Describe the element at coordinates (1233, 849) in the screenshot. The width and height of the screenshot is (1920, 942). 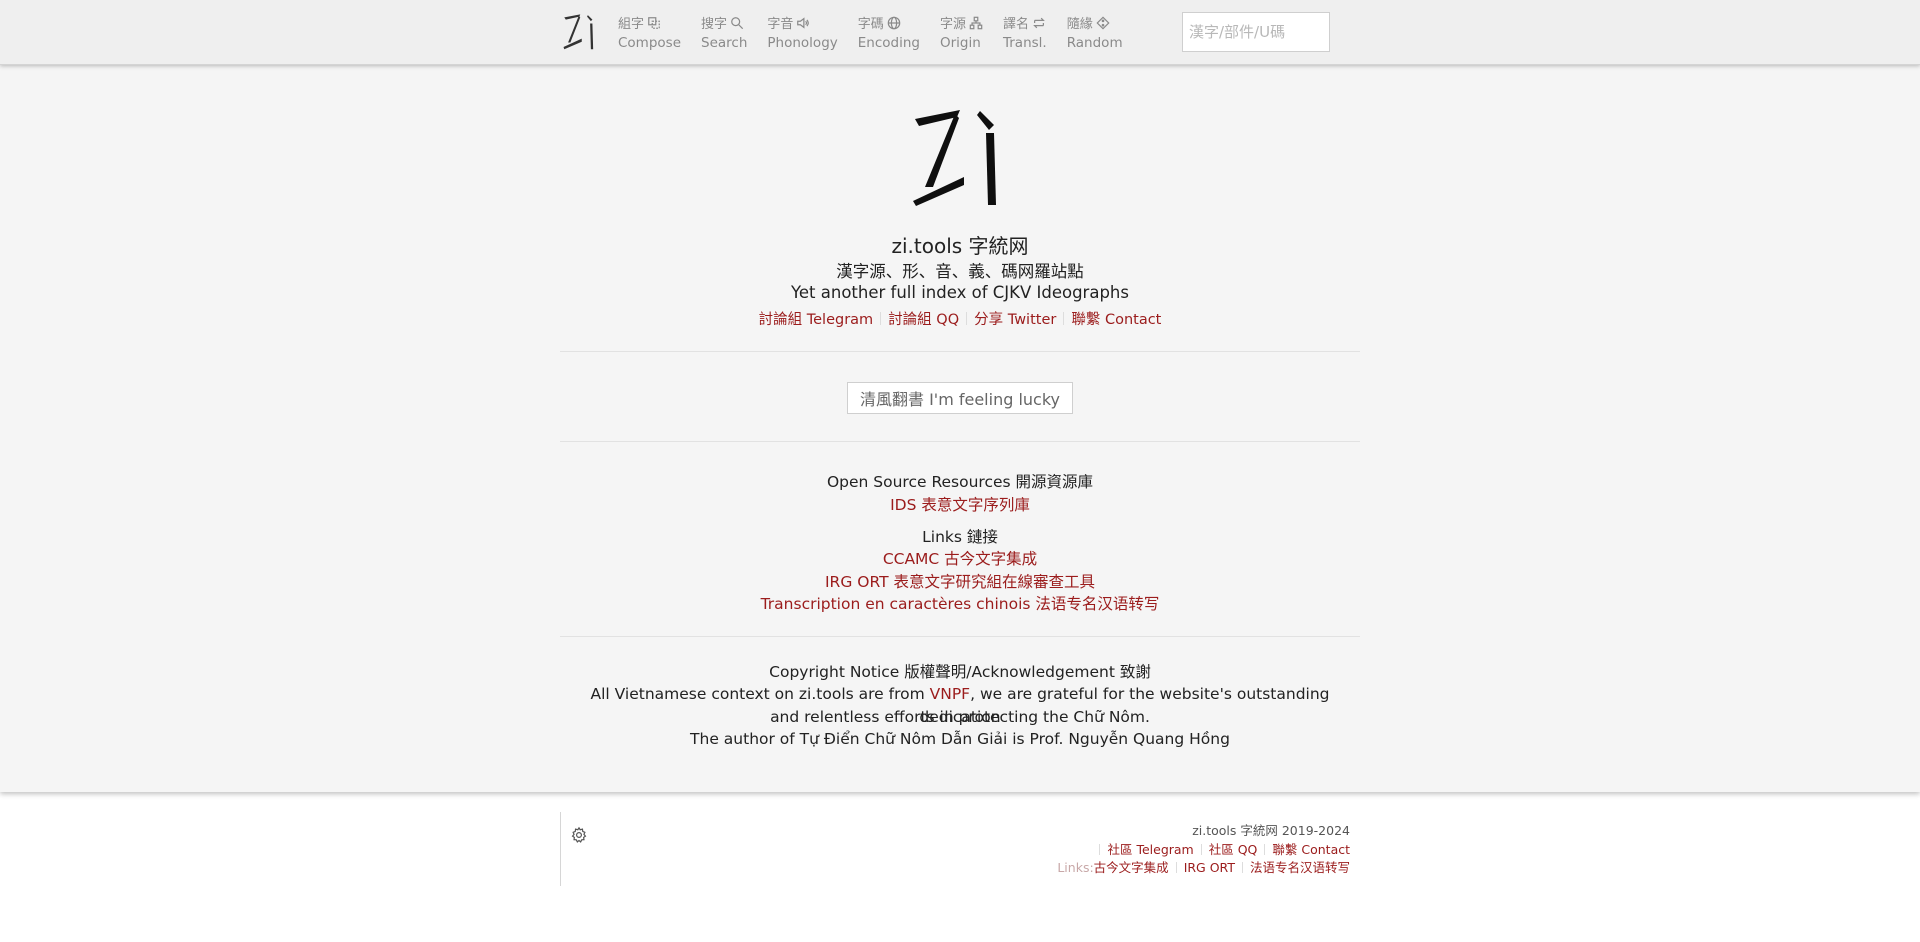
I see `footer-qq-link: 社區 QQ` at that location.